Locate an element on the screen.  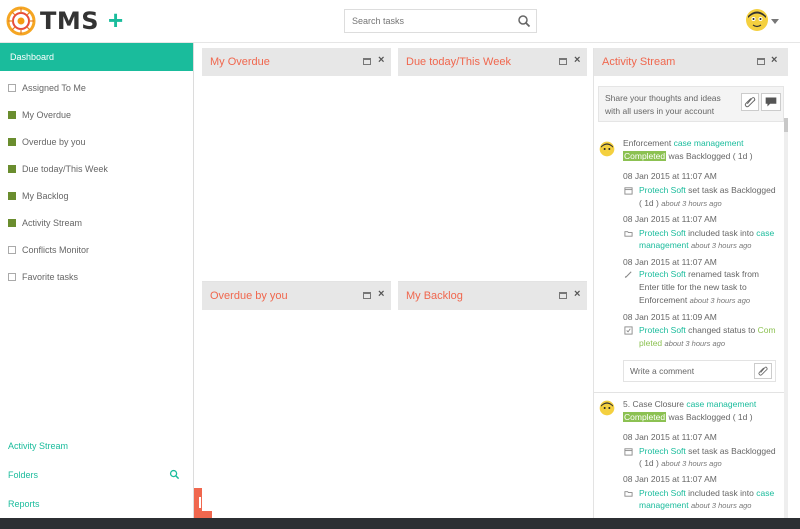
sidebar-item-assigned-to-me: Assigned To Me is located at coordinates (96, 87).